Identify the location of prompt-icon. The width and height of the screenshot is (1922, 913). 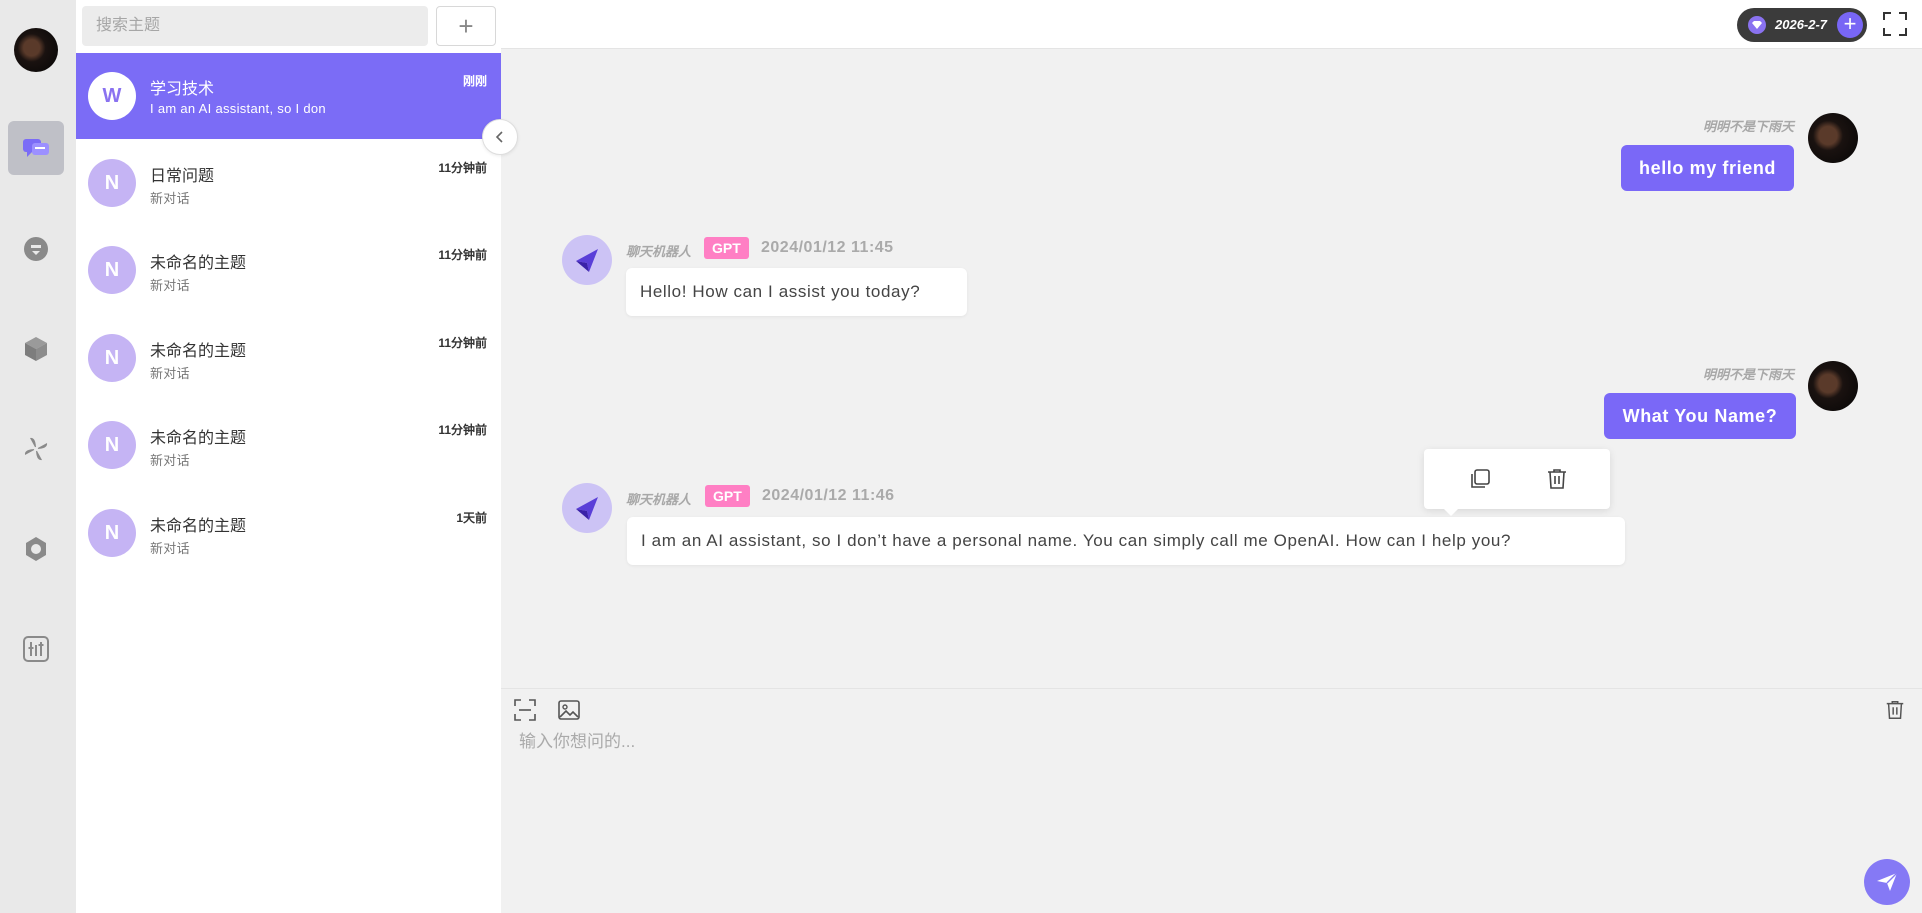
(36, 249).